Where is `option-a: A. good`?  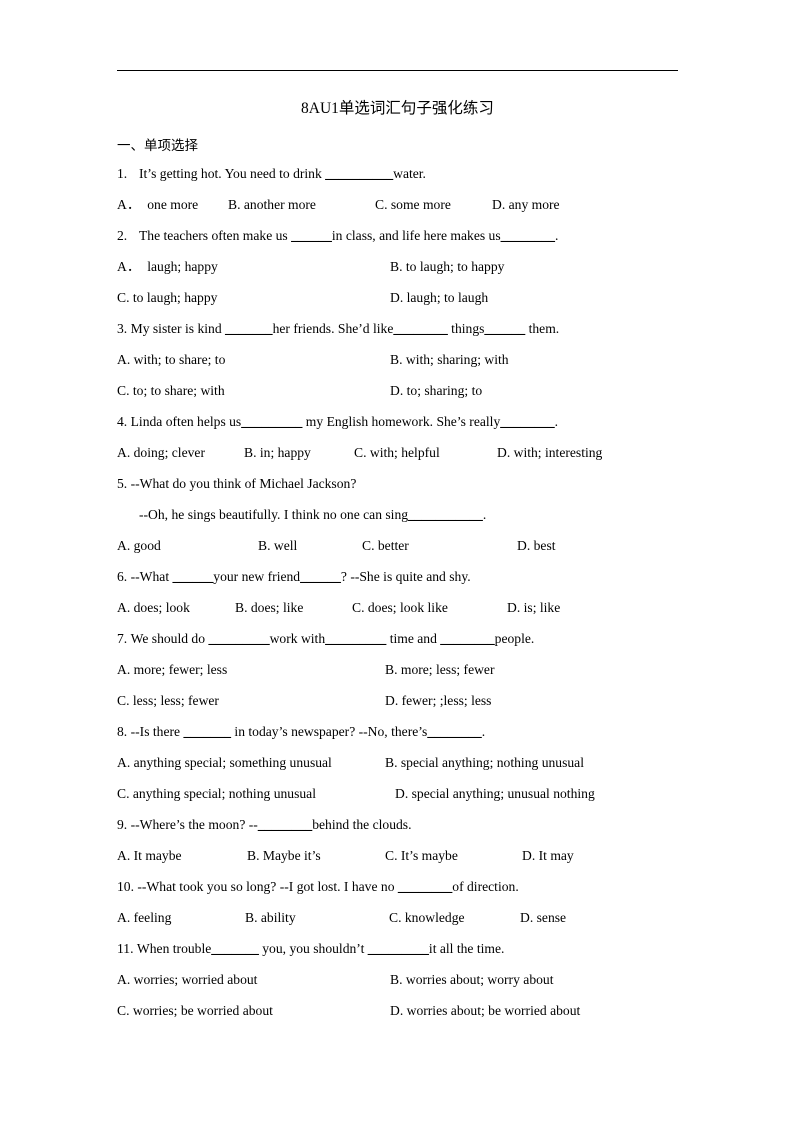 option-a: A. good is located at coordinates (139, 546).